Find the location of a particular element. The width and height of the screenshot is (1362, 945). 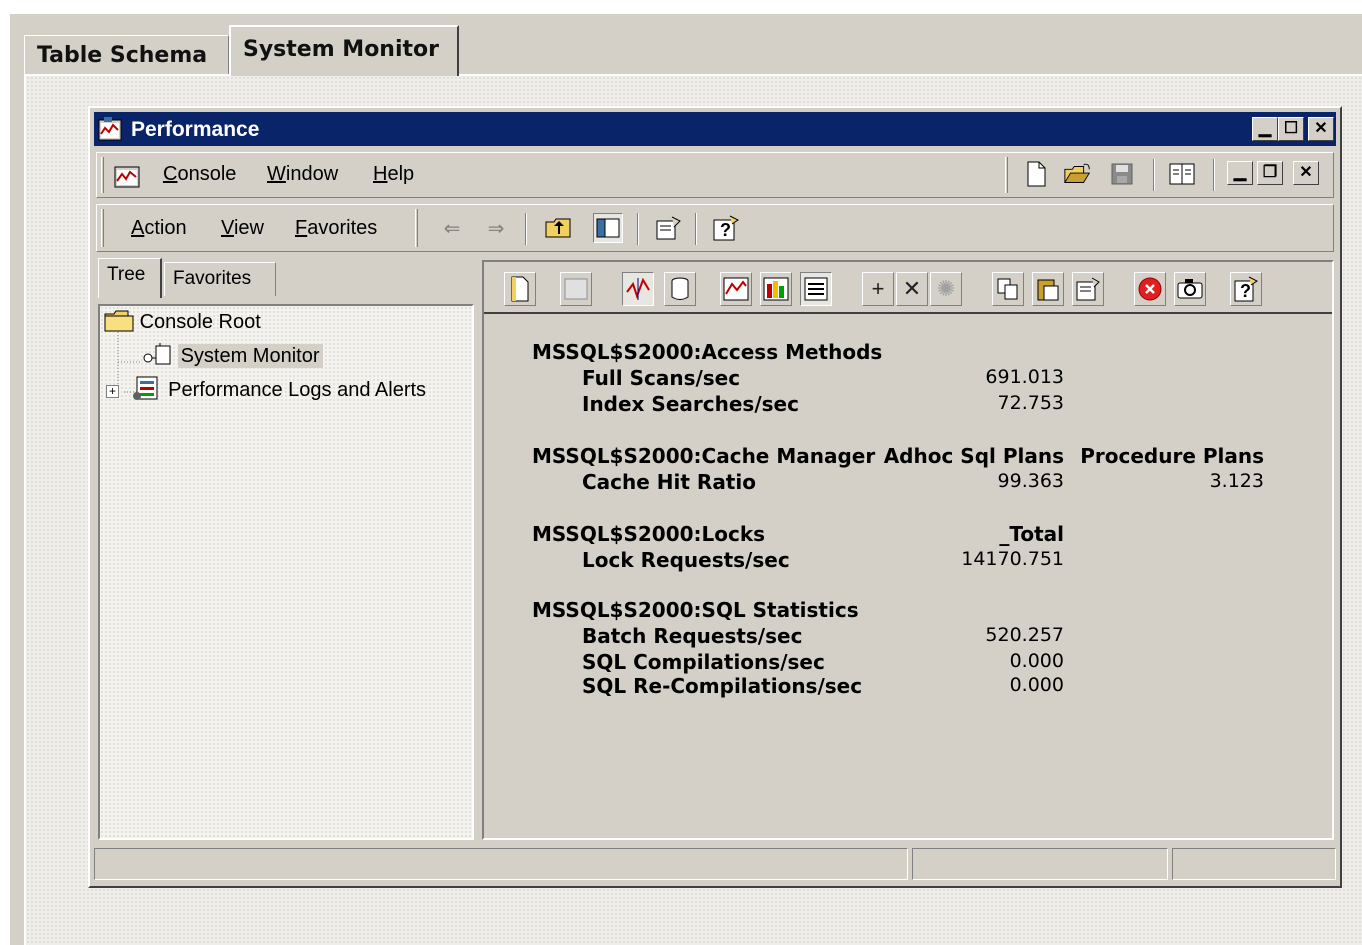

tree-item-performance-logs: + Performance Logs and Alerts is located at coordinates (266, 388).